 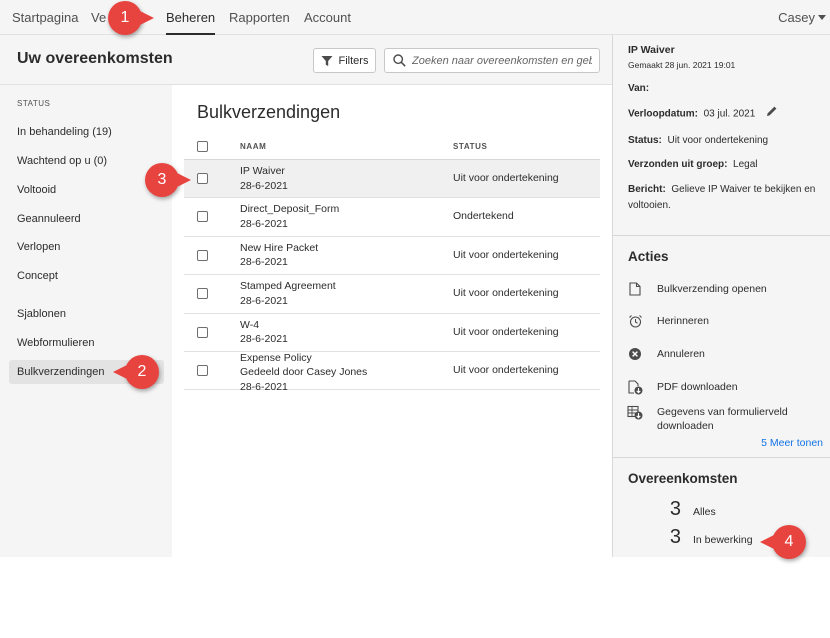 I want to click on chevron-down-icon, so click(x=822, y=17).